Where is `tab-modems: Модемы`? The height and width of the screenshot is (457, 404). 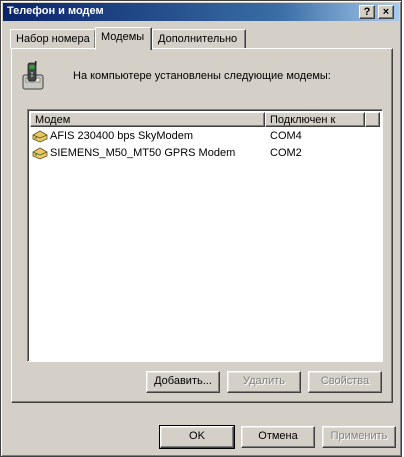
tab-modems: Модемы is located at coordinates (123, 38).